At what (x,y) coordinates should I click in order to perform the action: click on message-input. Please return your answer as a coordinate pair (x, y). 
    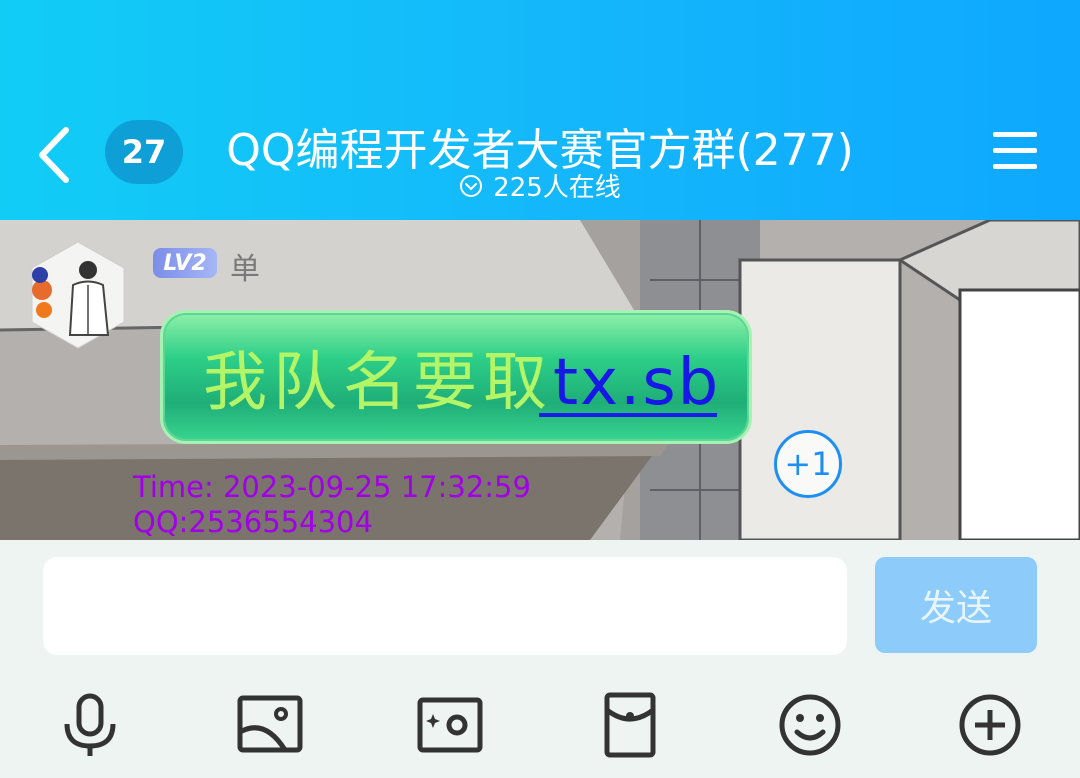
    Looking at the image, I should click on (445, 606).